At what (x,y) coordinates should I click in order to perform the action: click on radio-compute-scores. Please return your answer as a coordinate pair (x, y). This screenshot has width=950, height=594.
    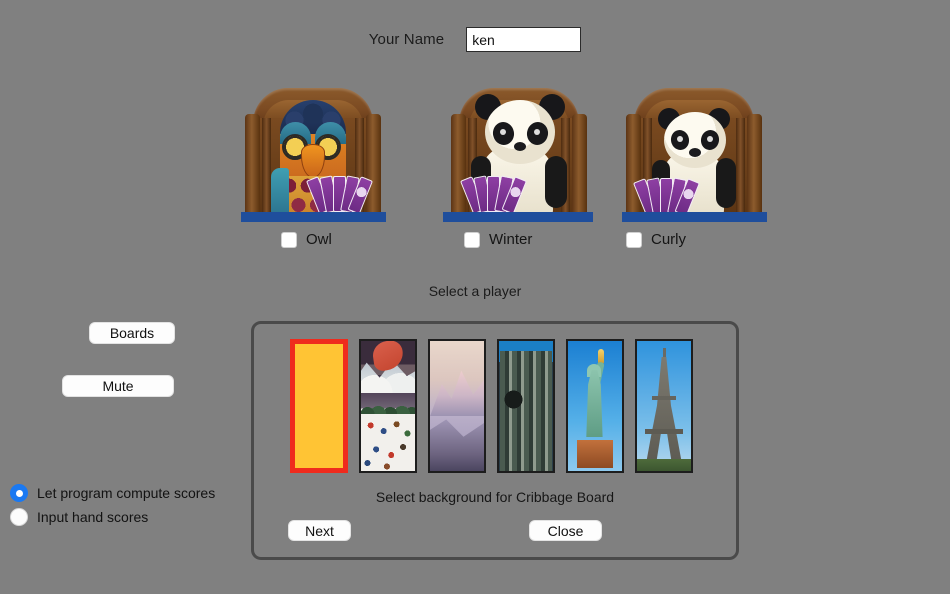
    Looking at the image, I should click on (19, 493).